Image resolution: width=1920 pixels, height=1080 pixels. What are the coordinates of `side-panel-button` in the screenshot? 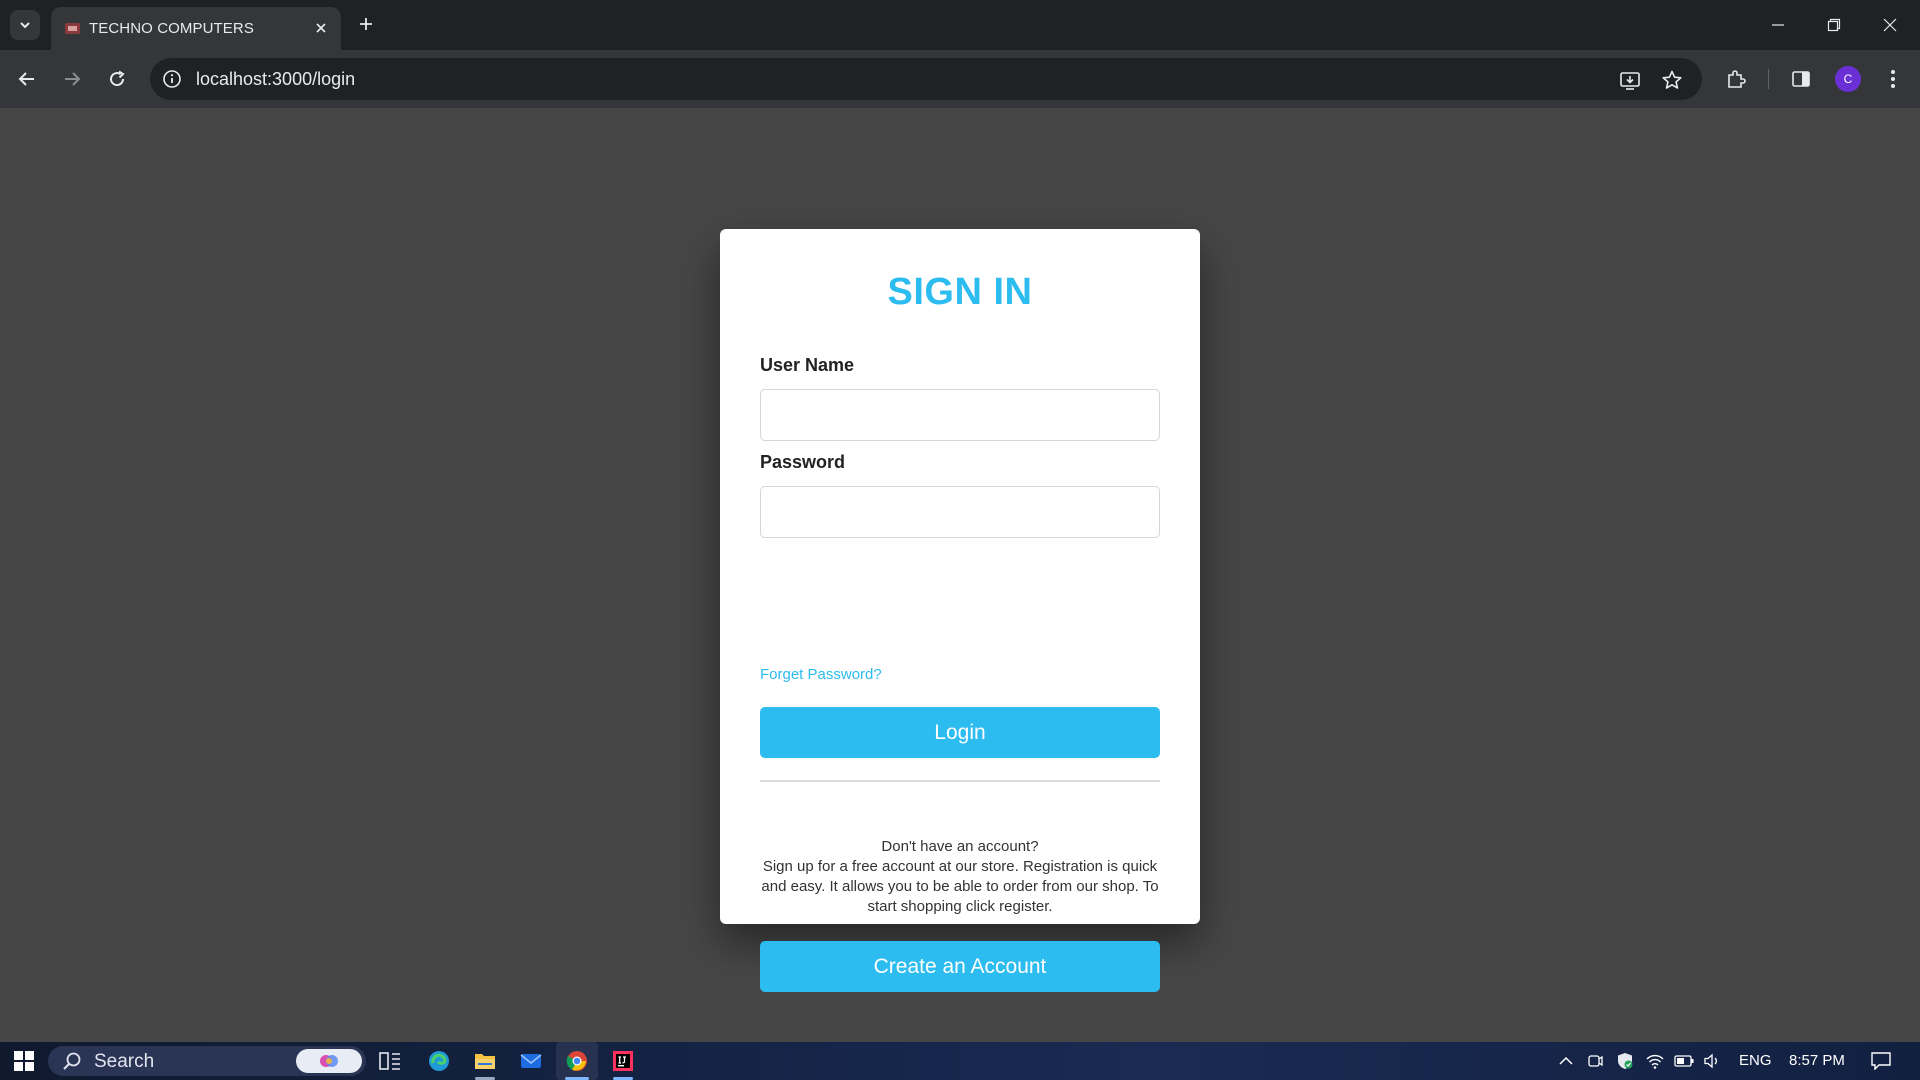 It's located at (1801, 79).